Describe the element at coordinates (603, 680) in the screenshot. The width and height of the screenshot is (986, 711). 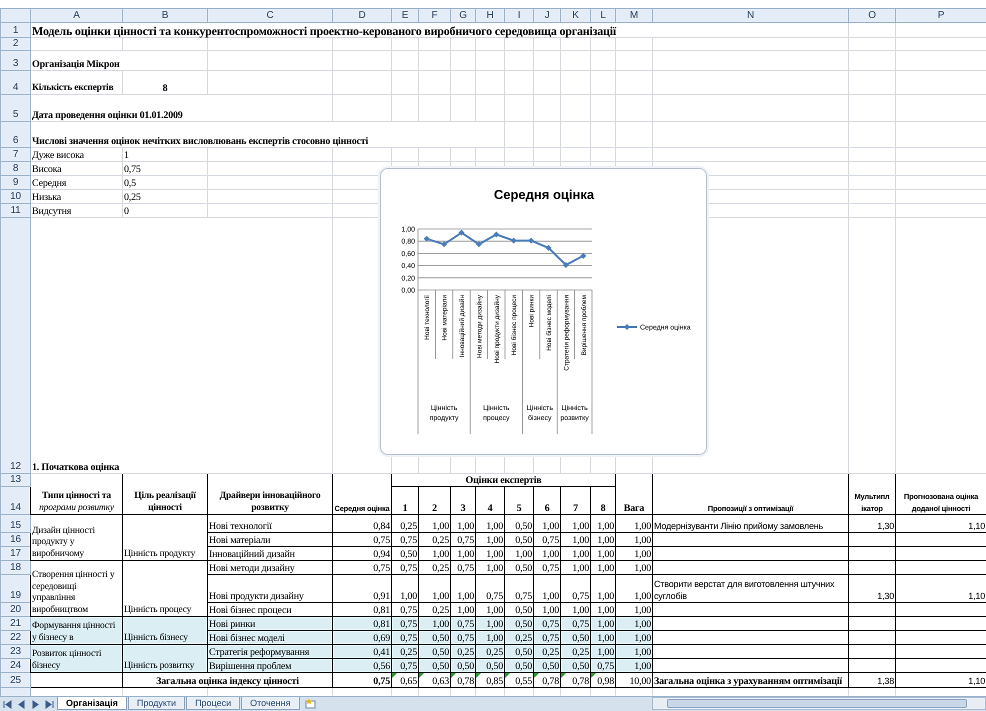
I see `table-cell: 0,98` at that location.